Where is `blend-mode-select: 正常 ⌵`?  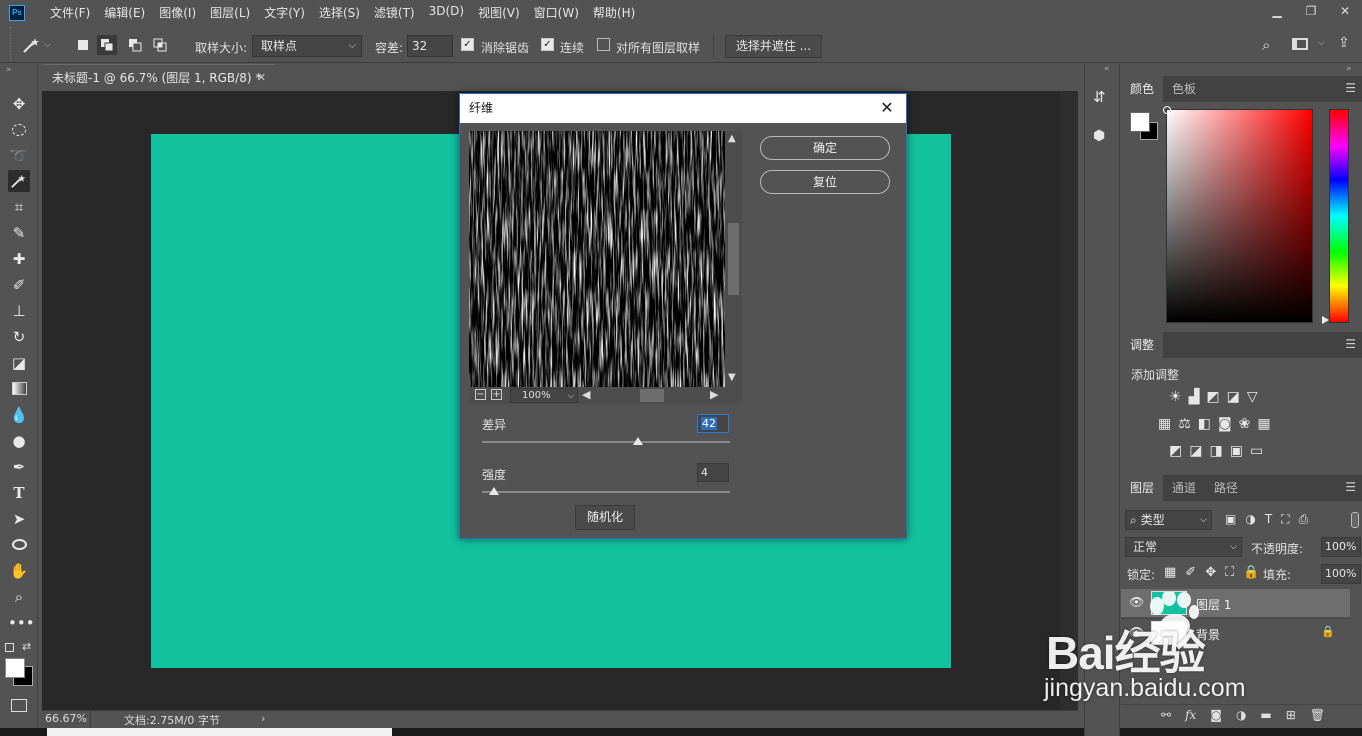 blend-mode-select: 正常 ⌵ is located at coordinates (1183, 547).